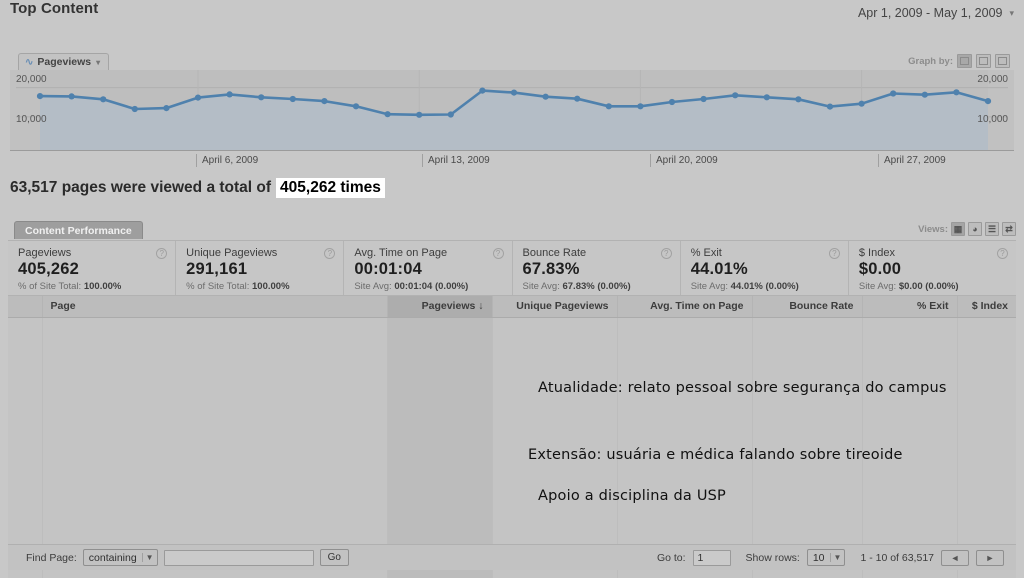 The width and height of the screenshot is (1024, 578). I want to click on y-axis-tick-bottom-right: 10,000, so click(992, 119).